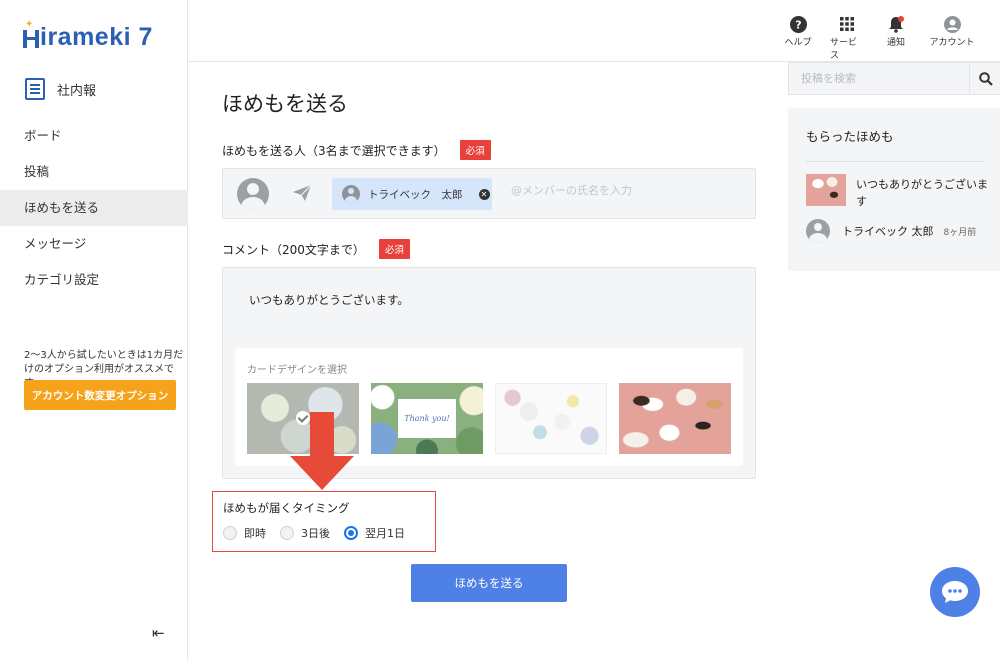  I want to click on radio-selected-icon, so click(351, 533).